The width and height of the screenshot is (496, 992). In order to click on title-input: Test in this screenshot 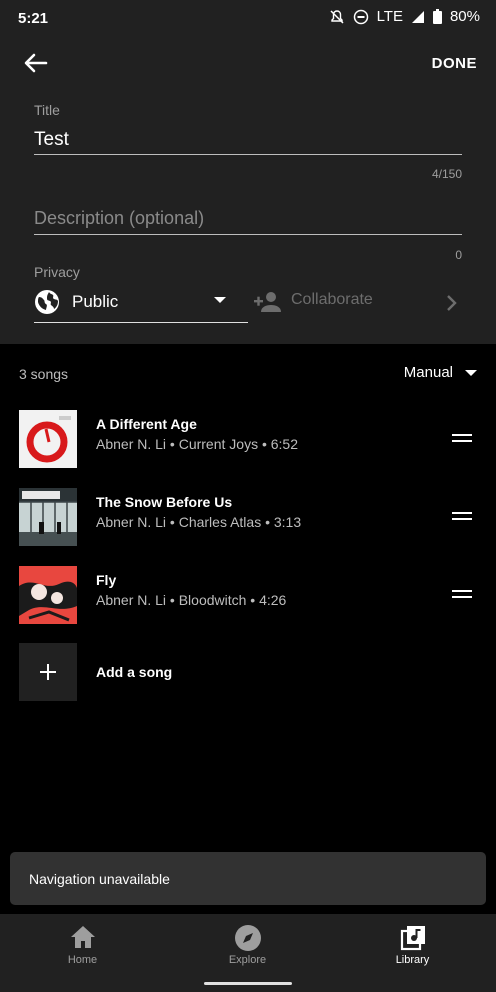, I will do `click(51, 140)`.